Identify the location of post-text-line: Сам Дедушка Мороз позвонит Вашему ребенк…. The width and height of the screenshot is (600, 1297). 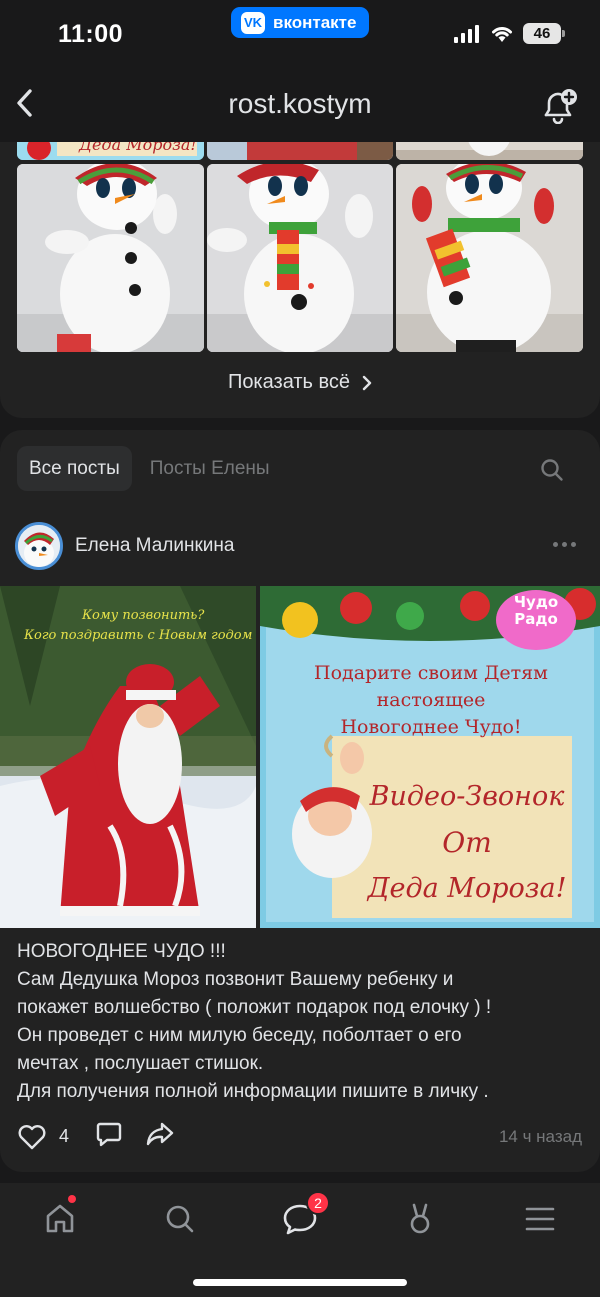
(235, 979).